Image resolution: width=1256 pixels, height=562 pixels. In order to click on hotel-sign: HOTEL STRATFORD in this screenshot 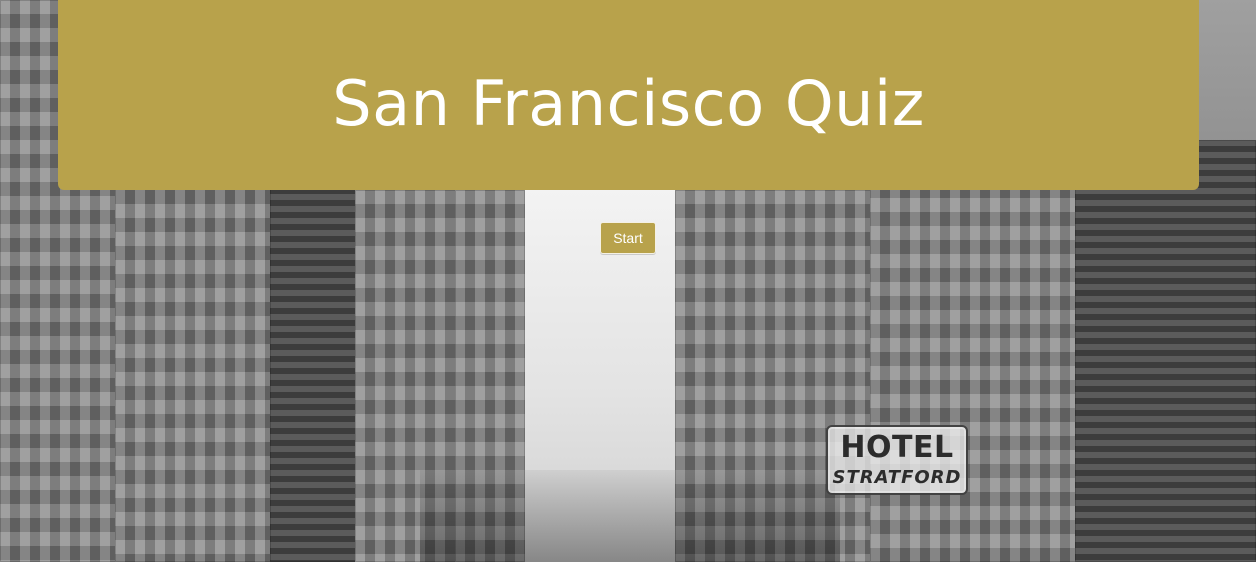, I will do `click(897, 460)`.